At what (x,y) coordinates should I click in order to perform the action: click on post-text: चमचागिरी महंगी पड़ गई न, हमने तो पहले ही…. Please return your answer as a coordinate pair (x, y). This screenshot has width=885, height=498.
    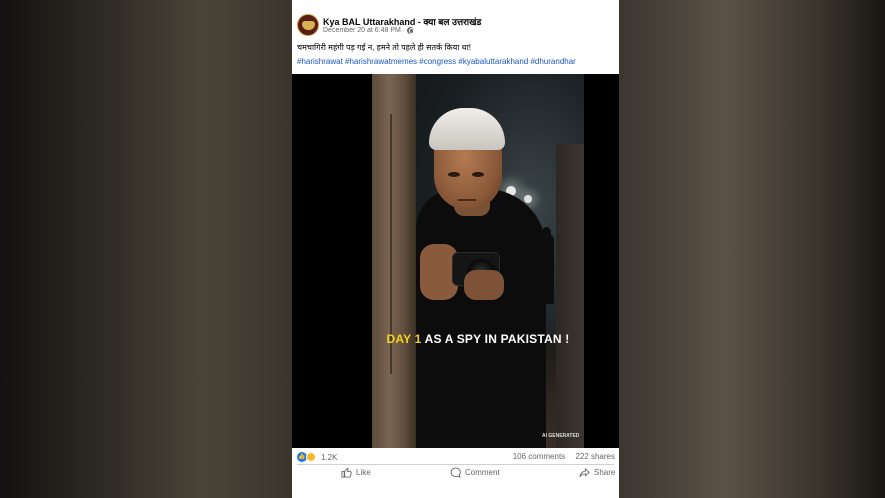
    Looking at the image, I should click on (384, 47).